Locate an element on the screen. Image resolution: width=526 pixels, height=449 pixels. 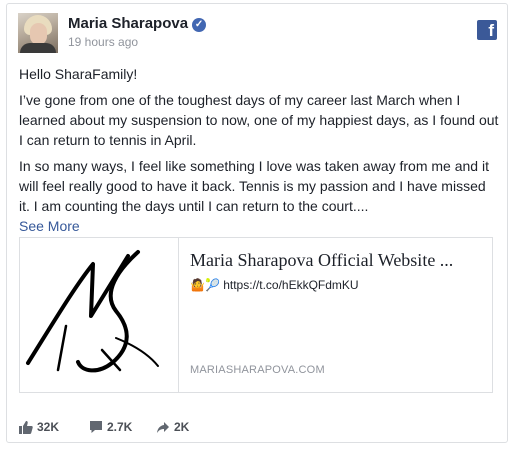
avatar-face is located at coordinates (38, 34).